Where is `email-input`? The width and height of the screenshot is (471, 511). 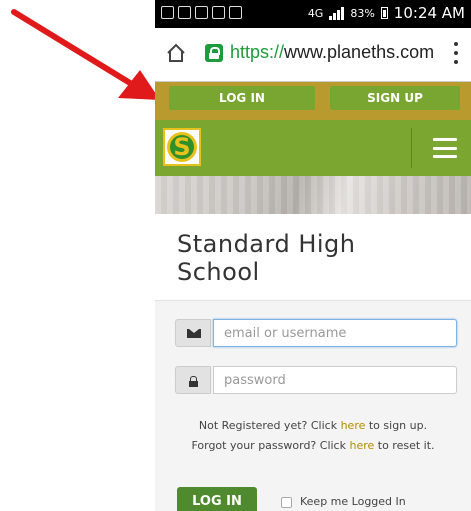
email-input is located at coordinates (335, 333).